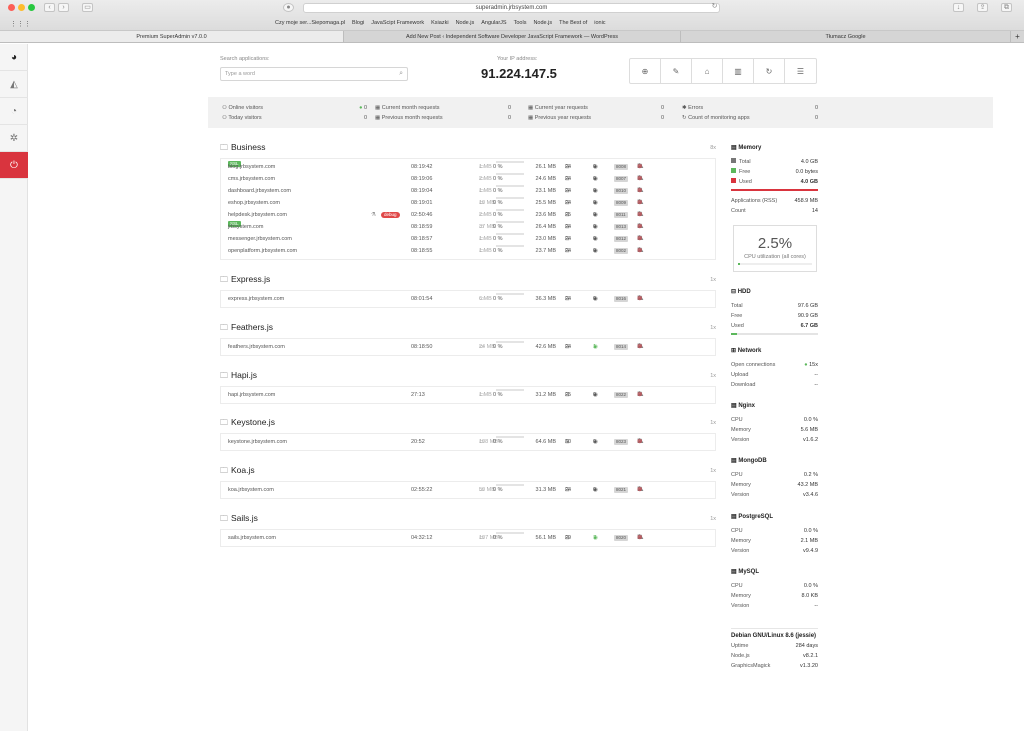 The height and width of the screenshot is (731, 1024). What do you see at coordinates (256, 347) in the screenshot?
I see `app-name: feathers.jrbsystem.com` at bounding box center [256, 347].